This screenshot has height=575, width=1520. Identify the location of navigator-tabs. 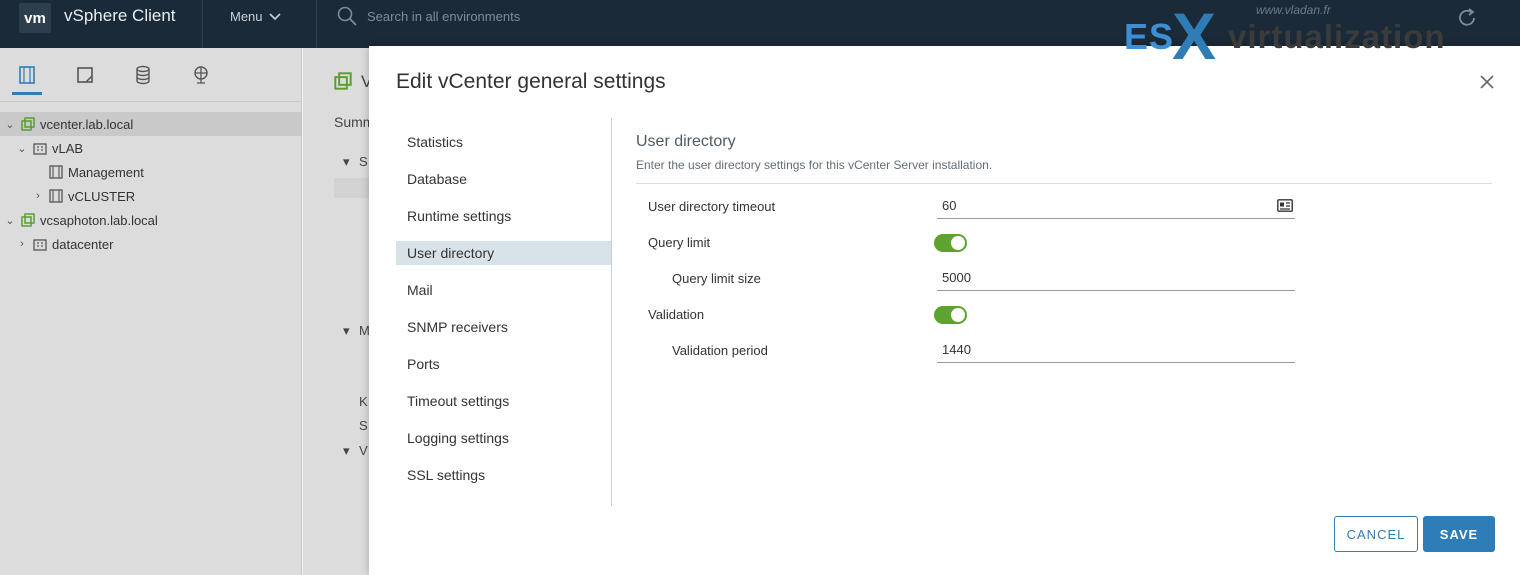
(150, 75).